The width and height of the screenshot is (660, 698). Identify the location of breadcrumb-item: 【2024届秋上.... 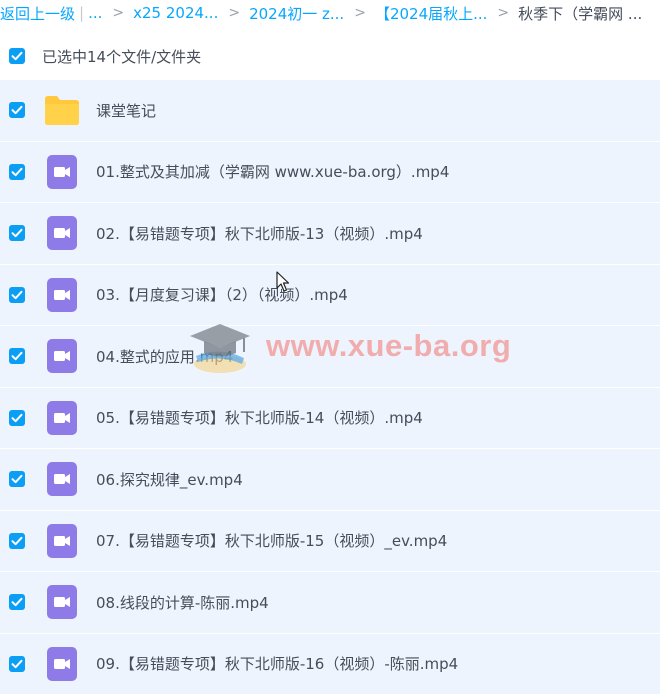
(431, 13).